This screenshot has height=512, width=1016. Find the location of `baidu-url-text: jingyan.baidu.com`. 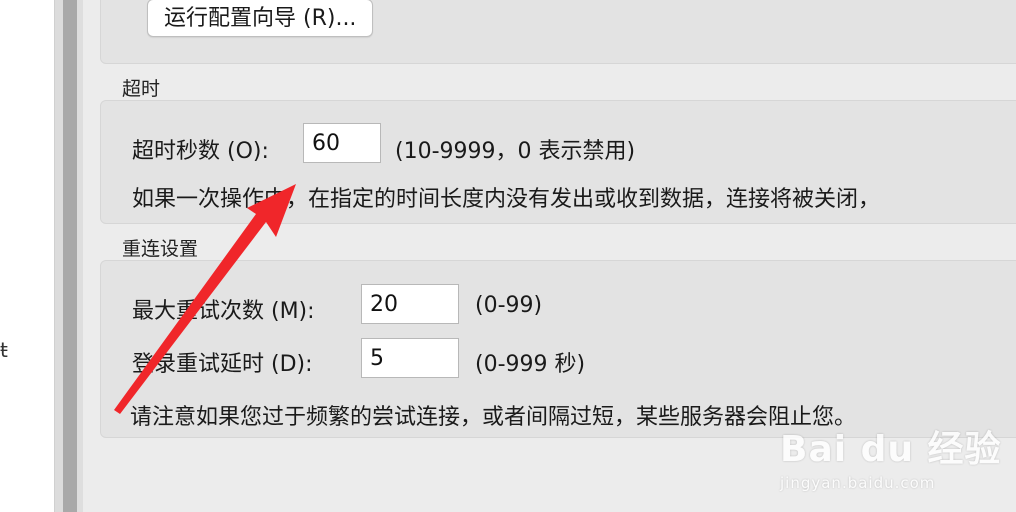

baidu-url-text: jingyan.baidu.com is located at coordinates (858, 483).